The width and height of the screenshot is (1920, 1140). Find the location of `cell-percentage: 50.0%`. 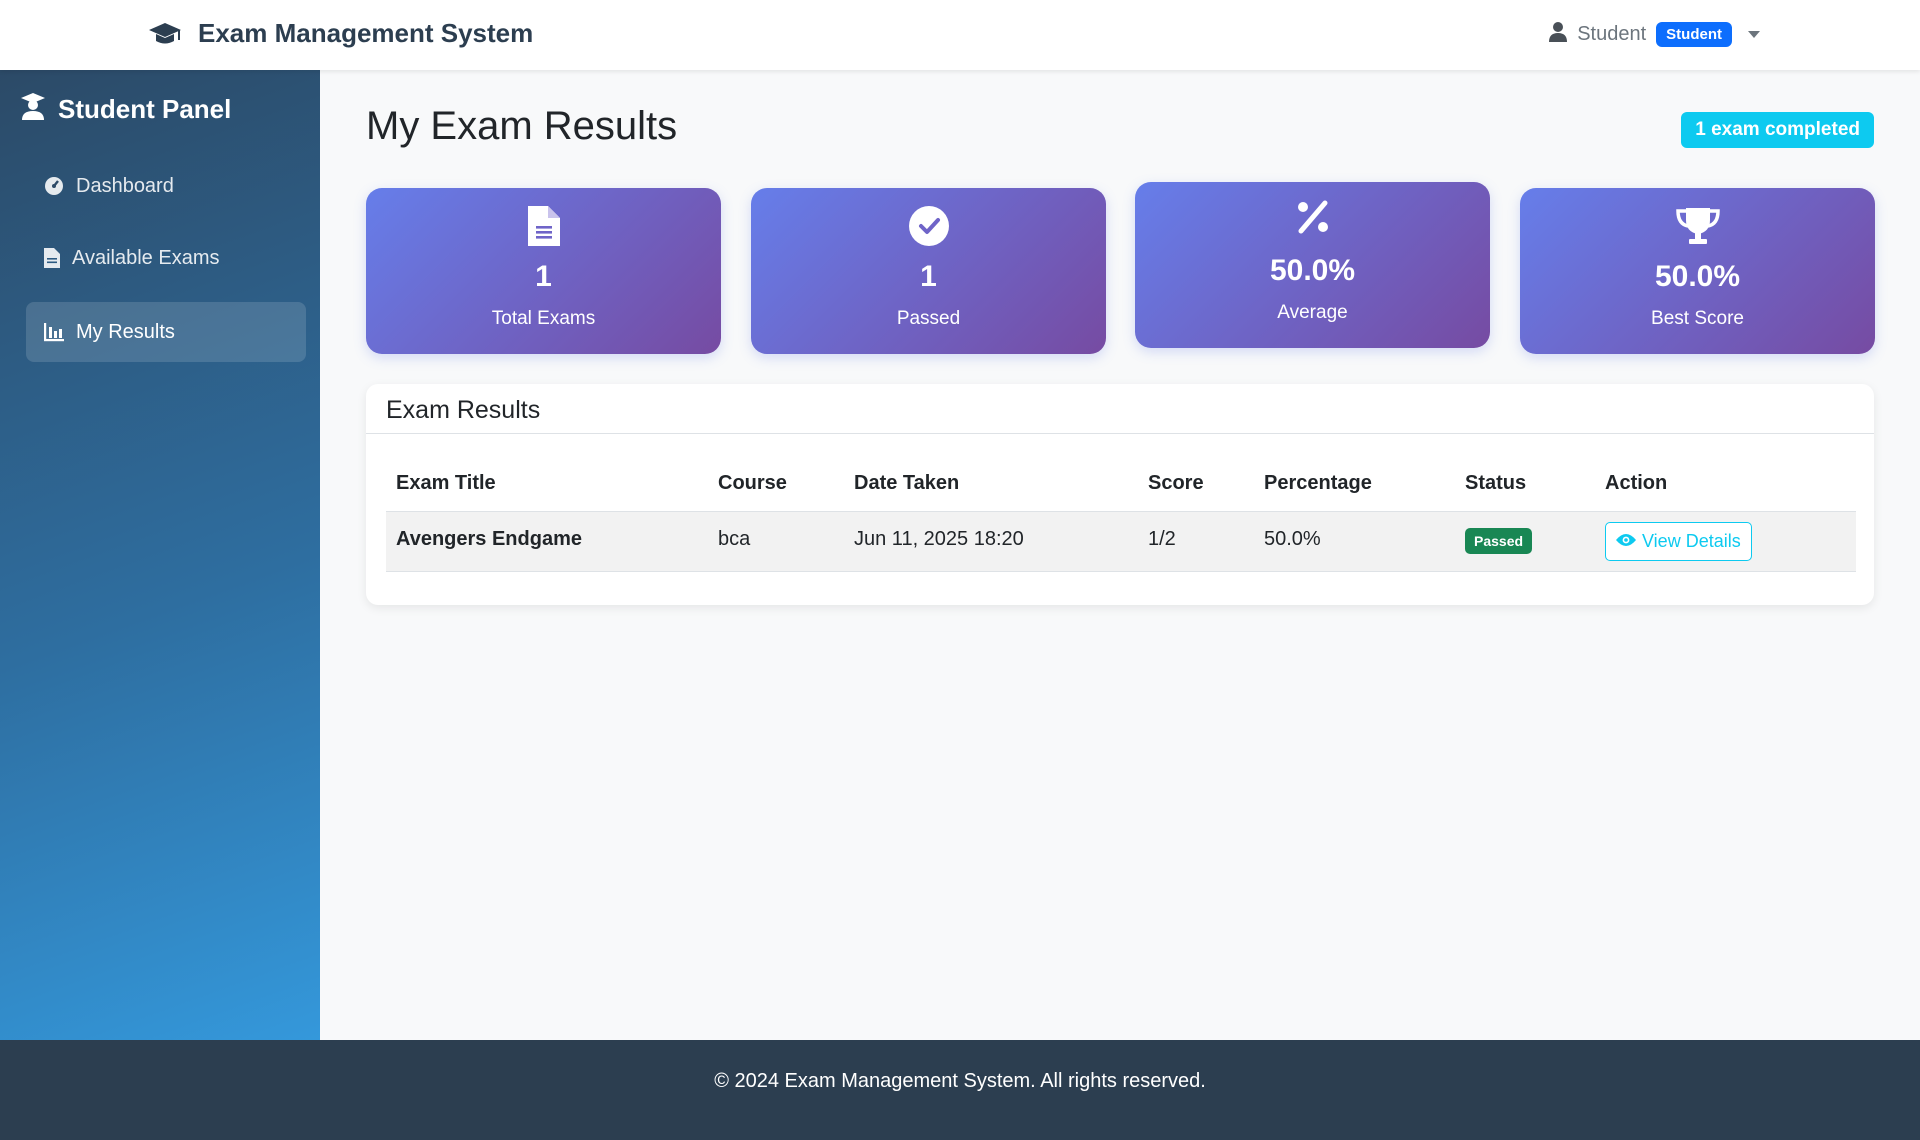

cell-percentage: 50.0% is located at coordinates (1292, 539).